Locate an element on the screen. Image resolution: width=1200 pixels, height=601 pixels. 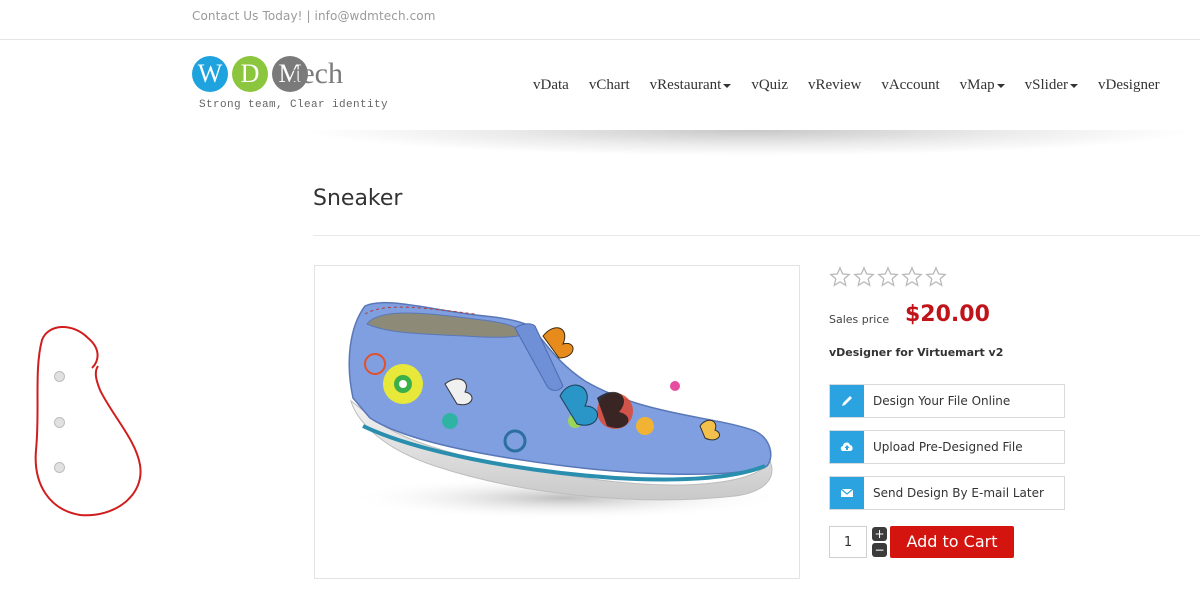
nav-item-vrestaurant: vRestaurant is located at coordinates (691, 85).